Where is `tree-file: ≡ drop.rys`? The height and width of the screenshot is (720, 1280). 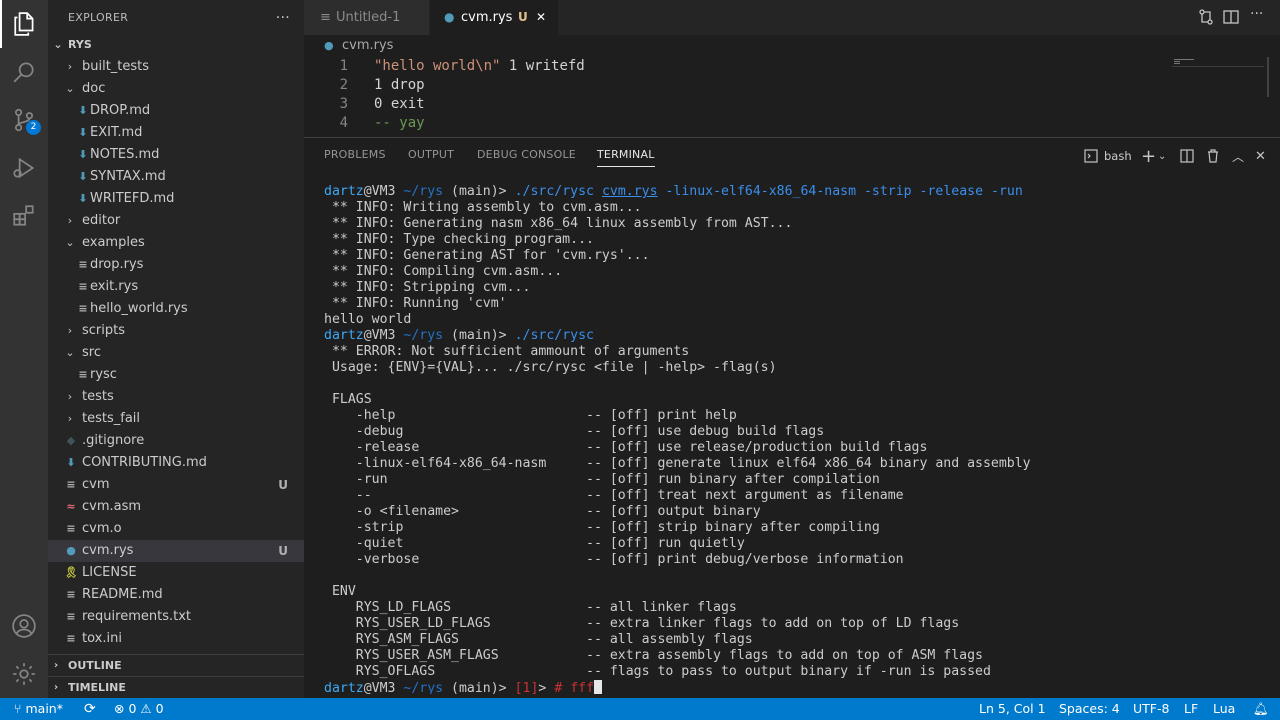
tree-file: ≡ drop.rys is located at coordinates (176, 265).